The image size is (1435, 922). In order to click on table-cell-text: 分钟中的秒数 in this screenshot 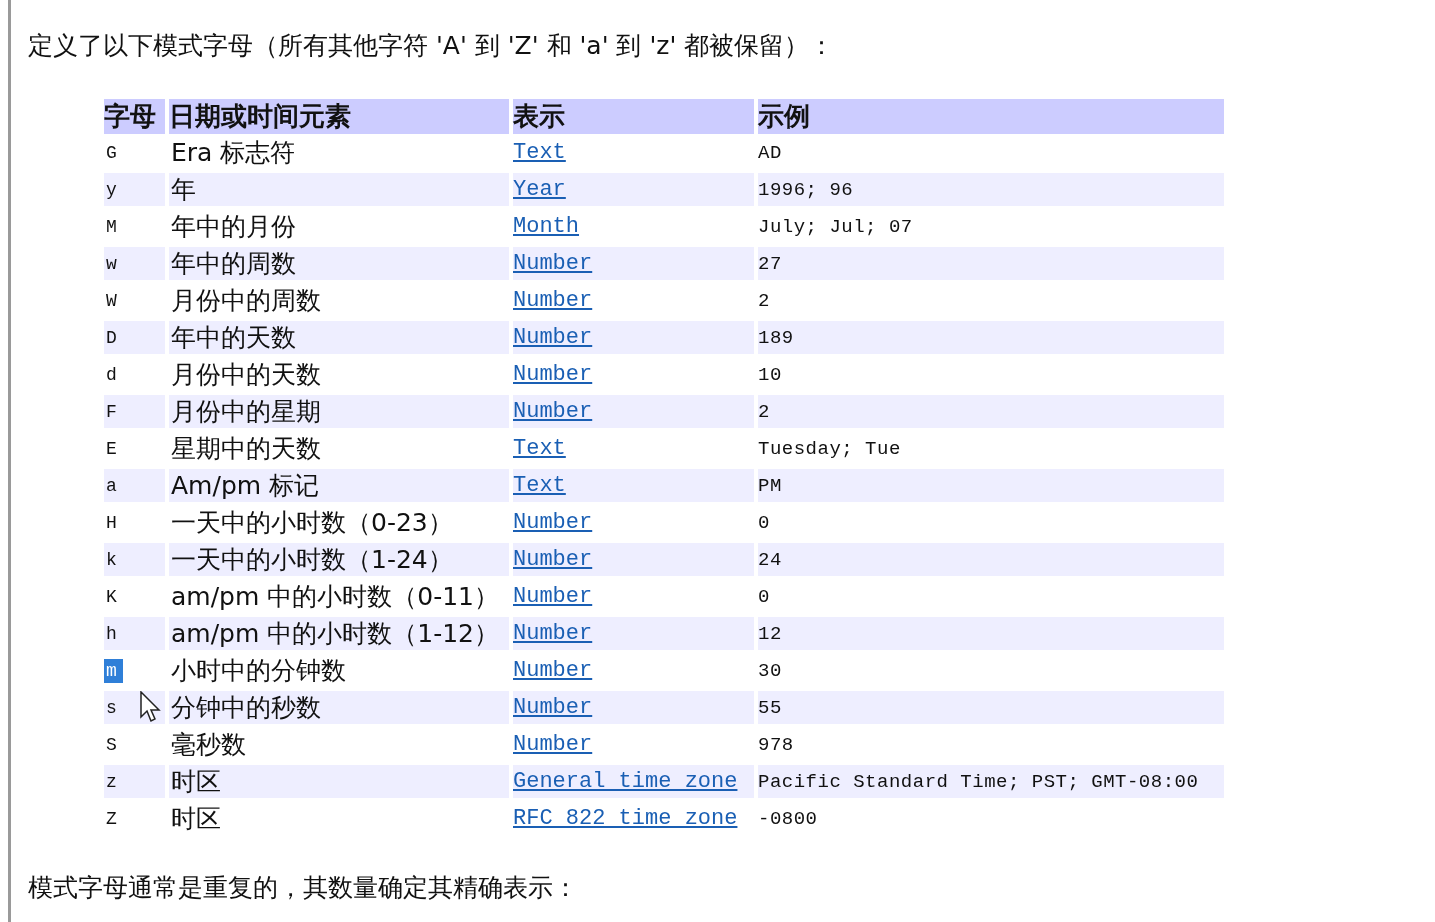, I will do `click(245, 708)`.